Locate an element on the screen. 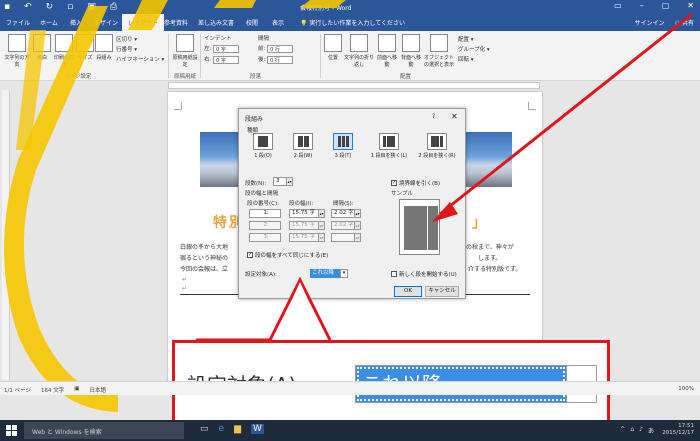 The height and width of the screenshot is (441, 700). window-controls: ▭ – ▢ ✕ is located at coordinates (654, 5).